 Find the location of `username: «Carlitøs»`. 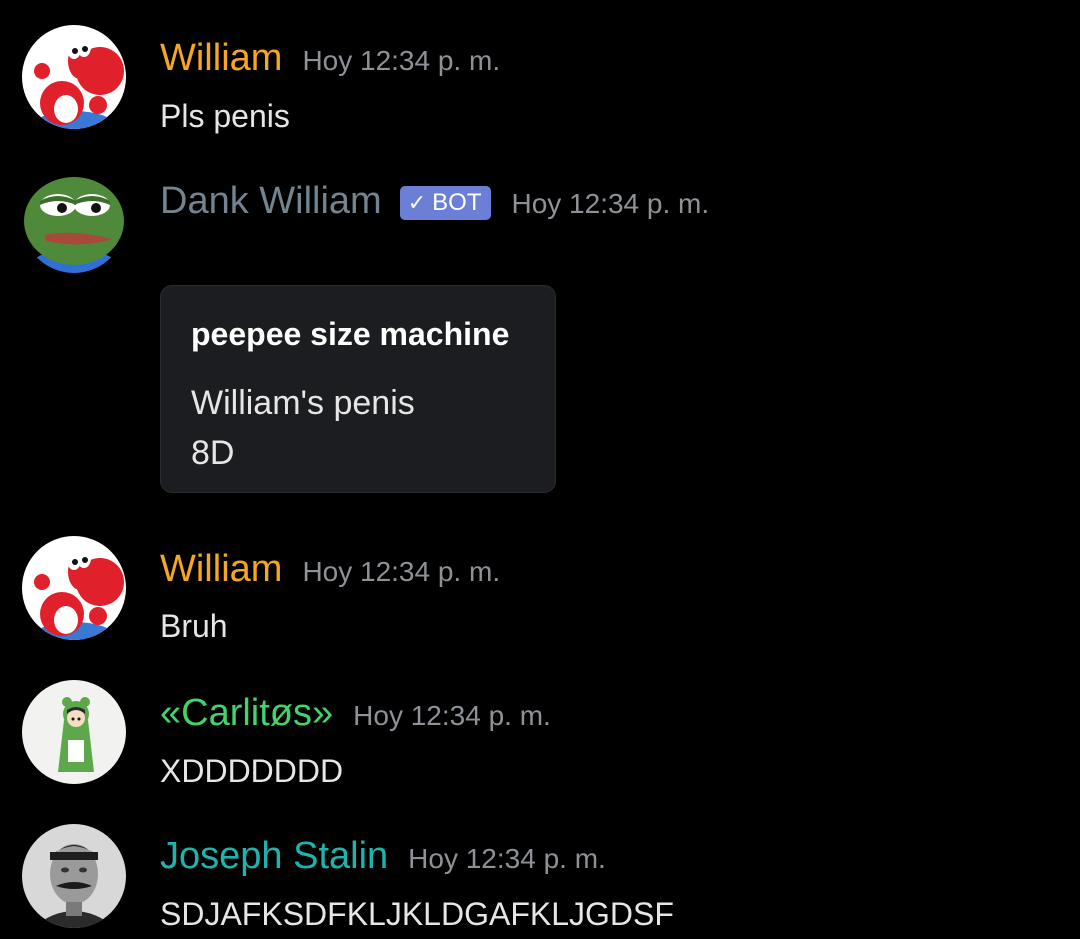

username: «Carlitøs» is located at coordinates (246, 713).